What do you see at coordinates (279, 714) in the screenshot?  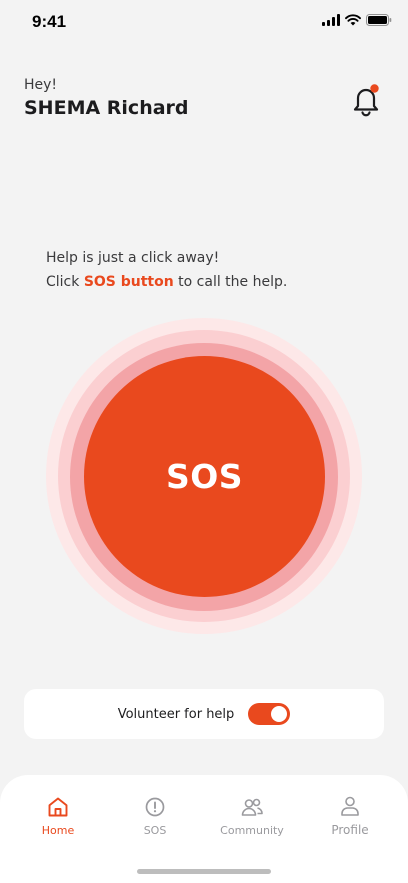 I see `toggle-knob` at bounding box center [279, 714].